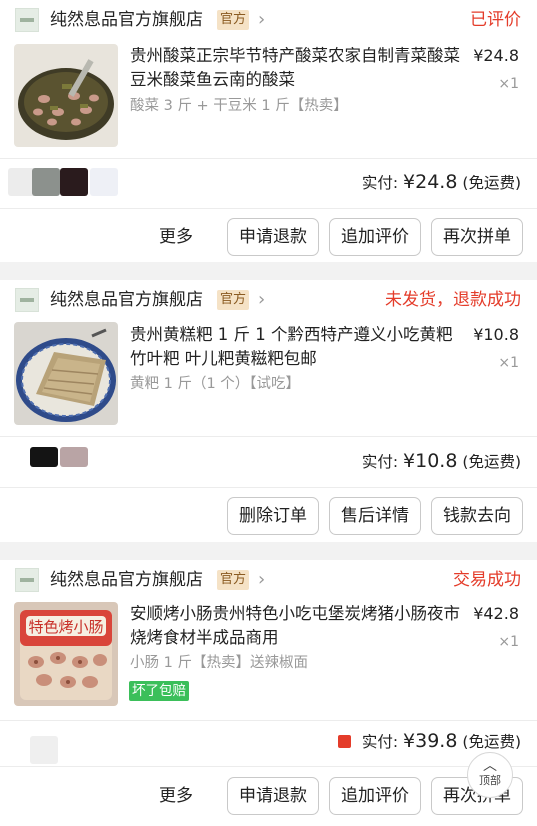  What do you see at coordinates (496, 55) in the screenshot?
I see `product-price: ¥24.8` at bounding box center [496, 55].